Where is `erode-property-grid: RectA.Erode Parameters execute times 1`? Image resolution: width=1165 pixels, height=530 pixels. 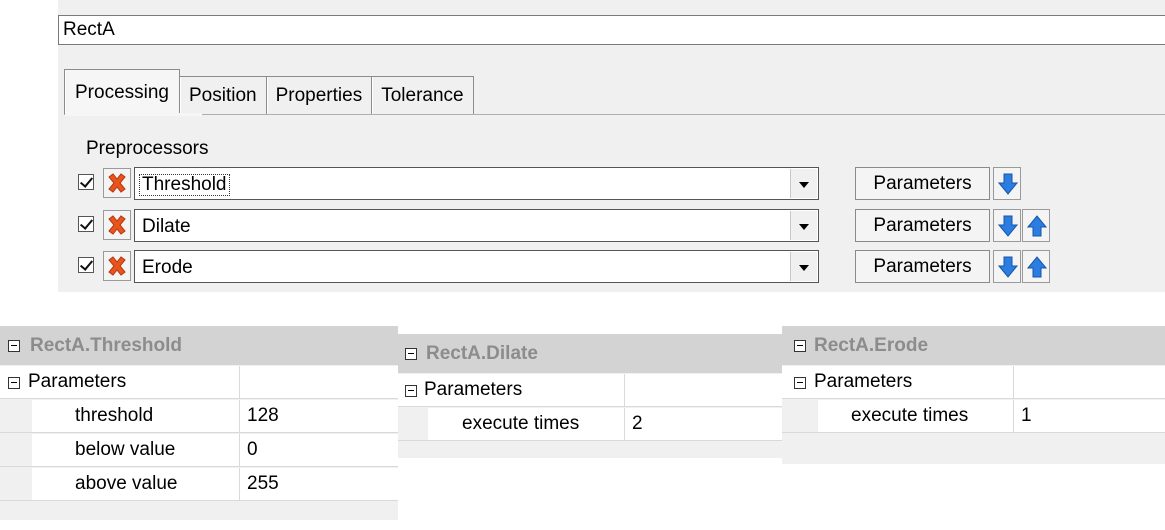
erode-property-grid: RectA.Erode Parameters execute times 1 is located at coordinates (973, 395).